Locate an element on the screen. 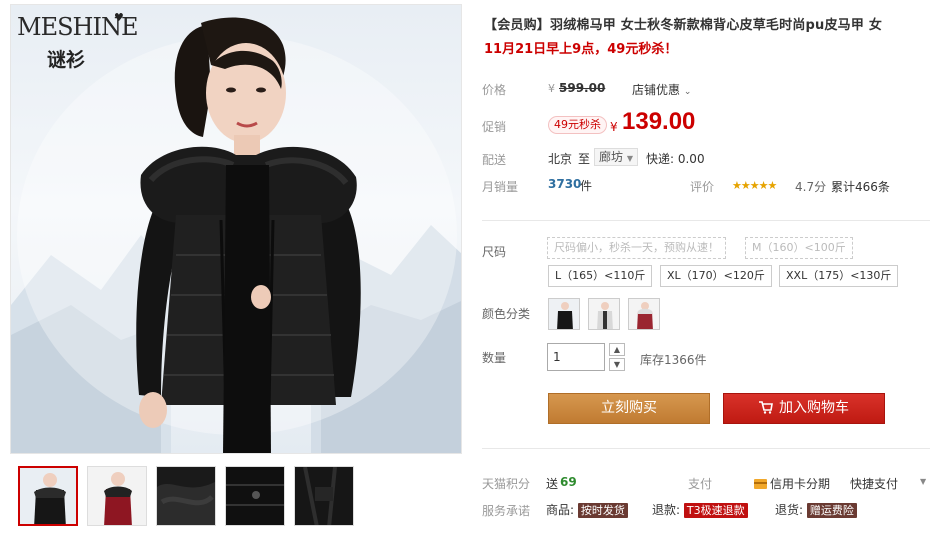 This screenshot has height=540, width=930. store-discount-dropdown: 店铺优惠 ⌄ is located at coordinates (661, 89).